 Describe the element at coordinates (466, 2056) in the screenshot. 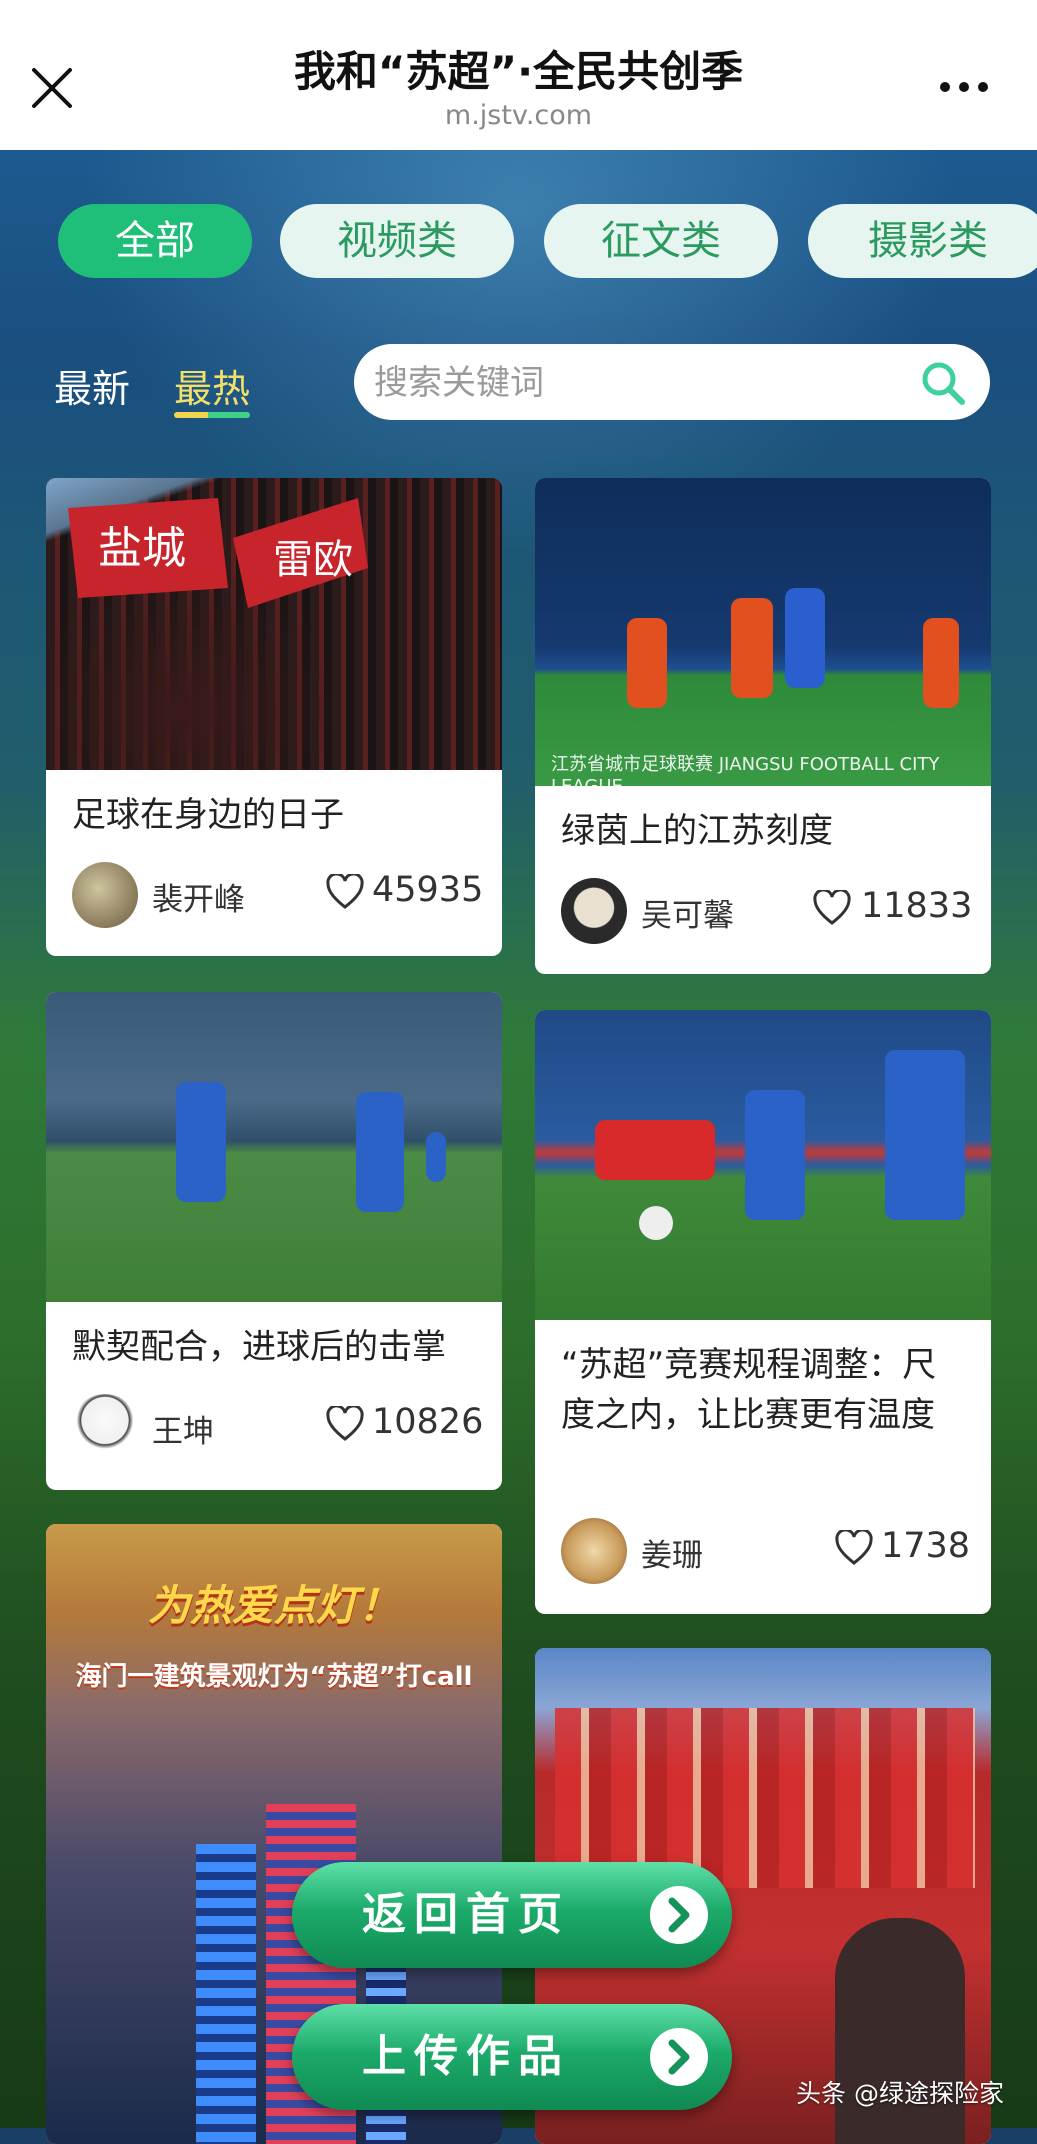

I see `upload-work-label: 上传作品` at that location.